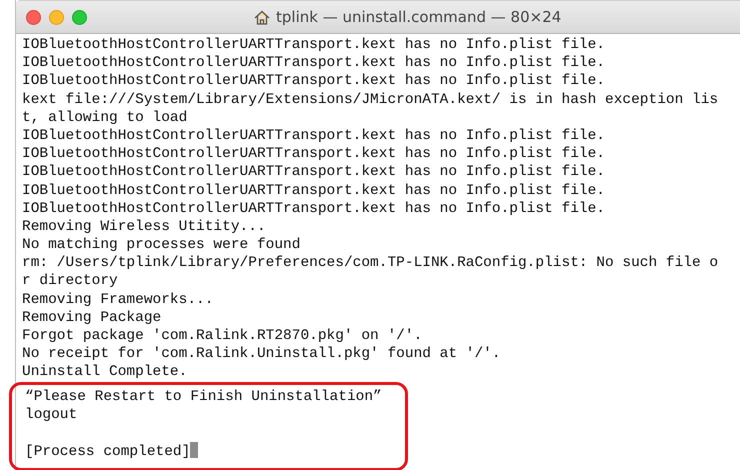  I want to click on terminal-line: t, allowing to load, so click(105, 117).